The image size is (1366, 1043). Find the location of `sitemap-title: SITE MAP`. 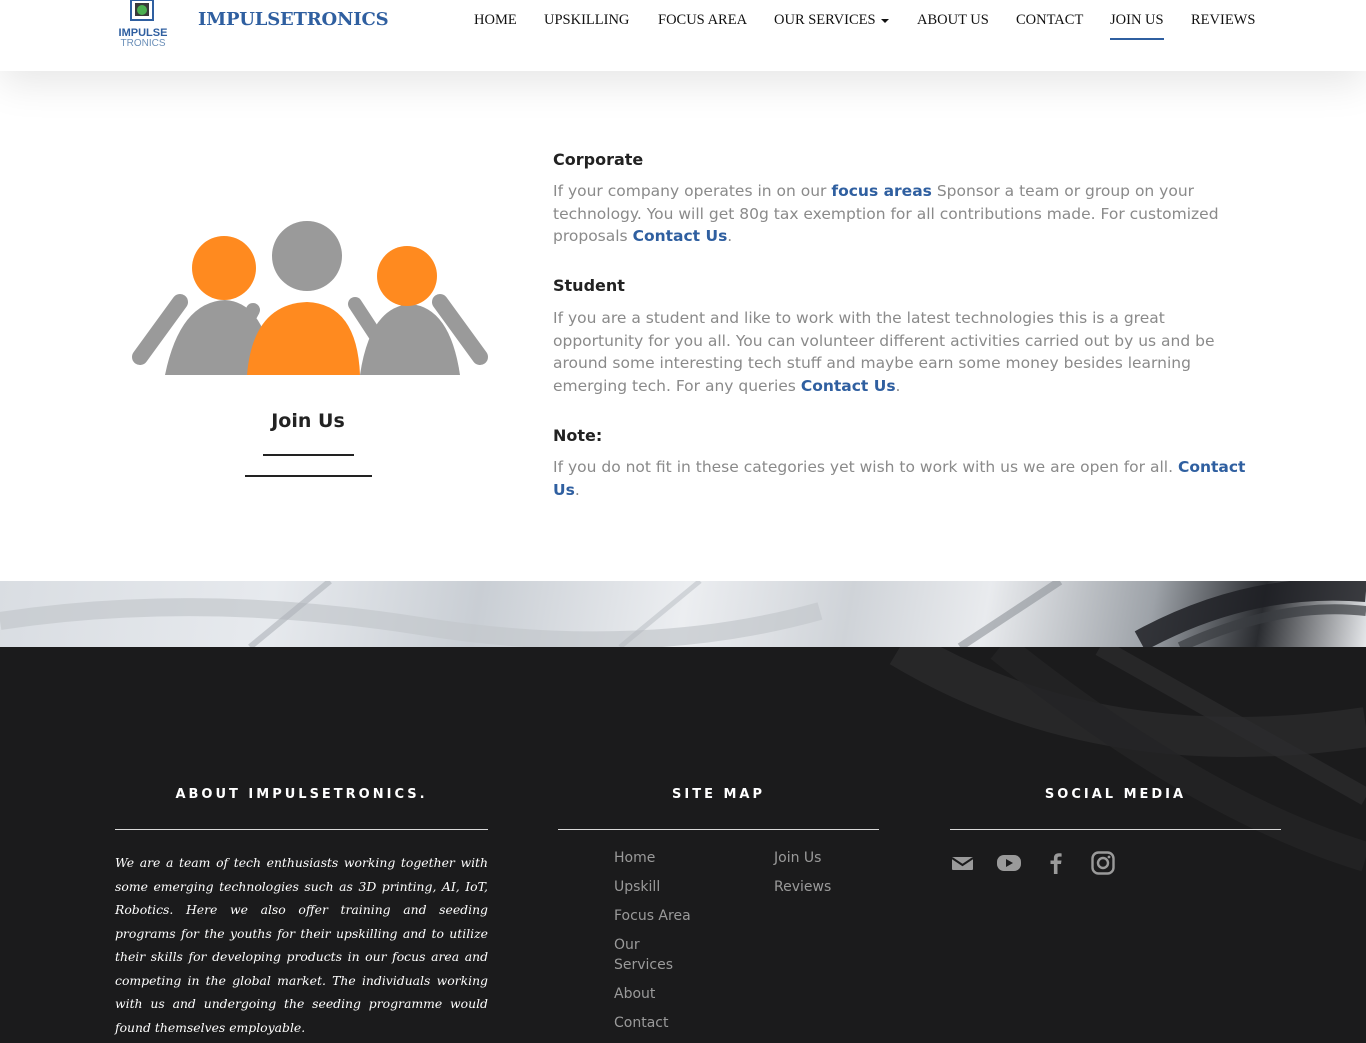

sitemap-title: SITE MAP is located at coordinates (718, 794).